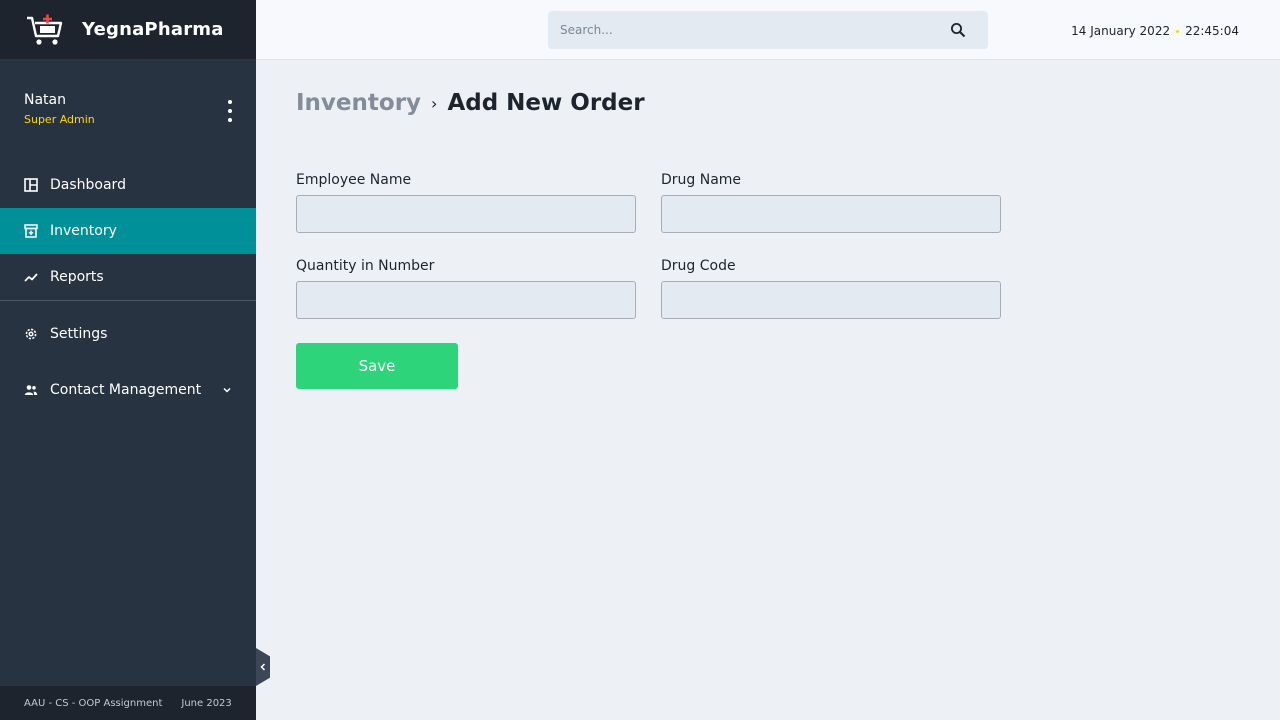  I want to click on sidebar-item-settings: Settings, so click(128, 334).